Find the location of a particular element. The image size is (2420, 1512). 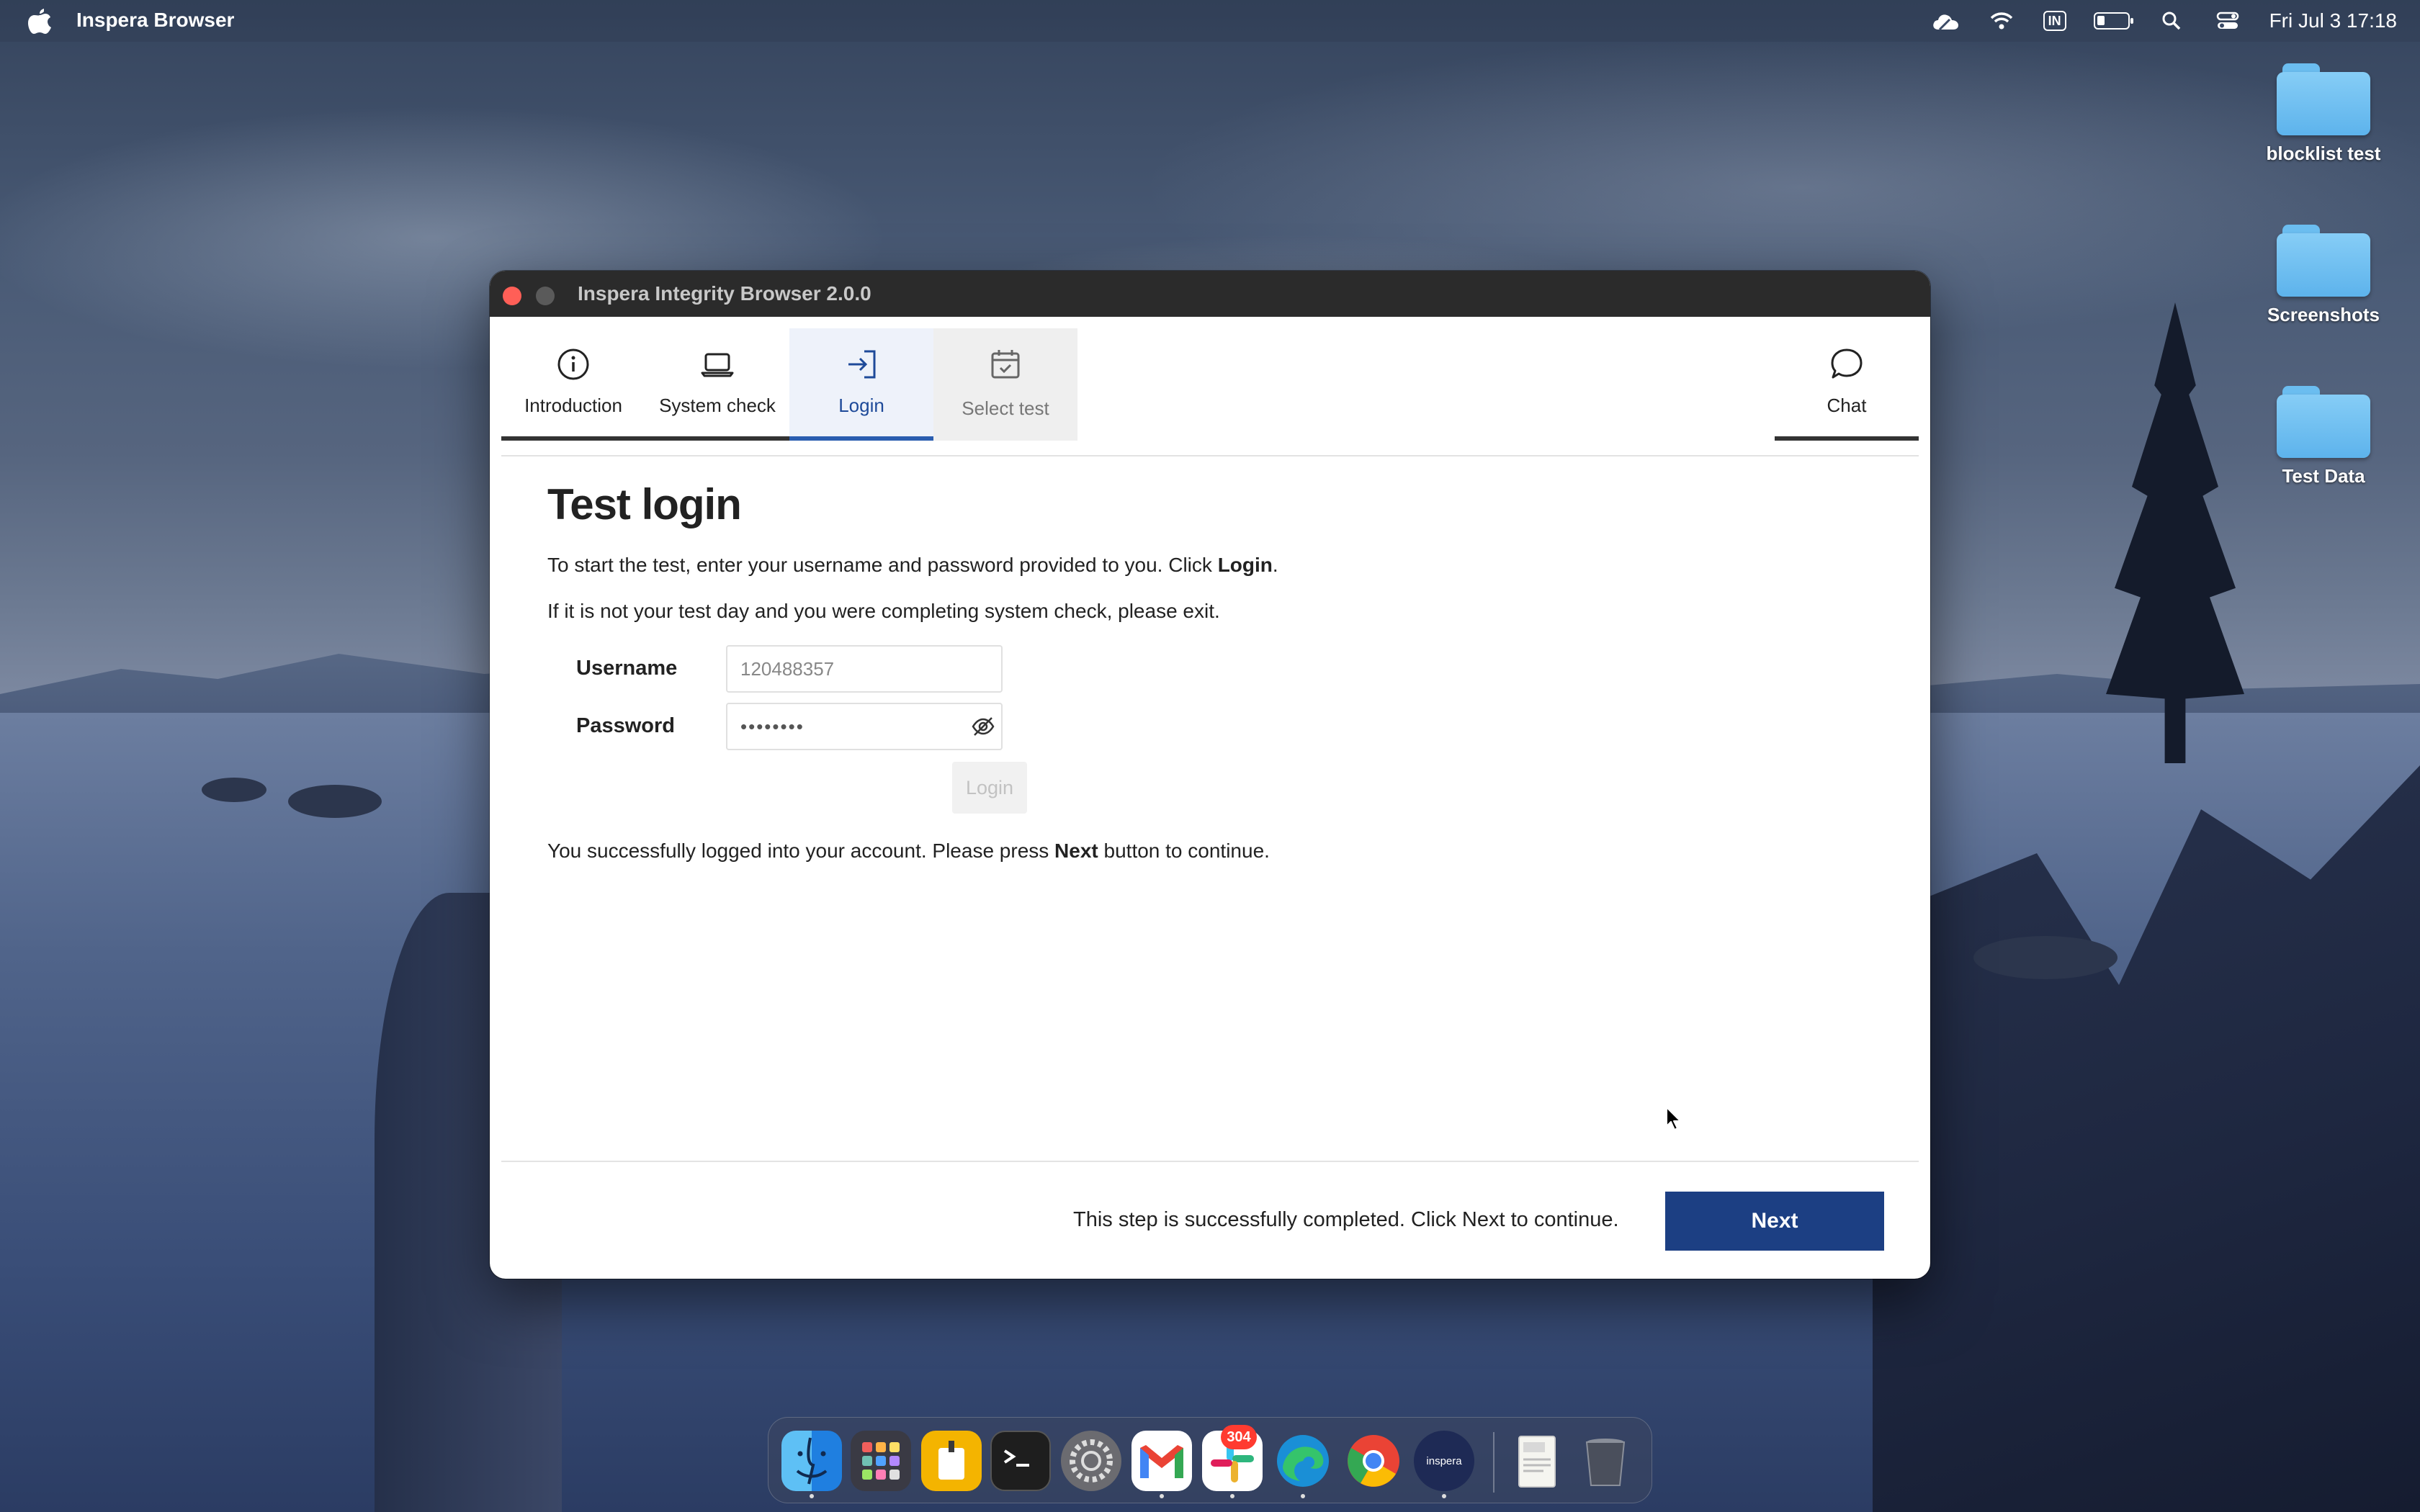

username-row: Username 120488357 is located at coordinates (799, 669).